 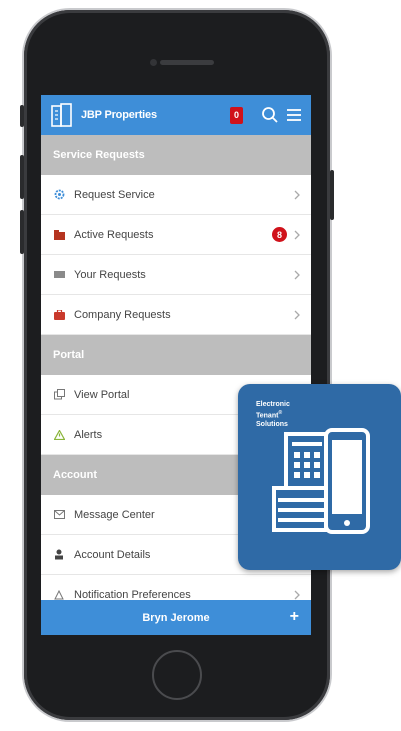 What do you see at coordinates (59, 315) in the screenshot?
I see `briefcase-icon` at bounding box center [59, 315].